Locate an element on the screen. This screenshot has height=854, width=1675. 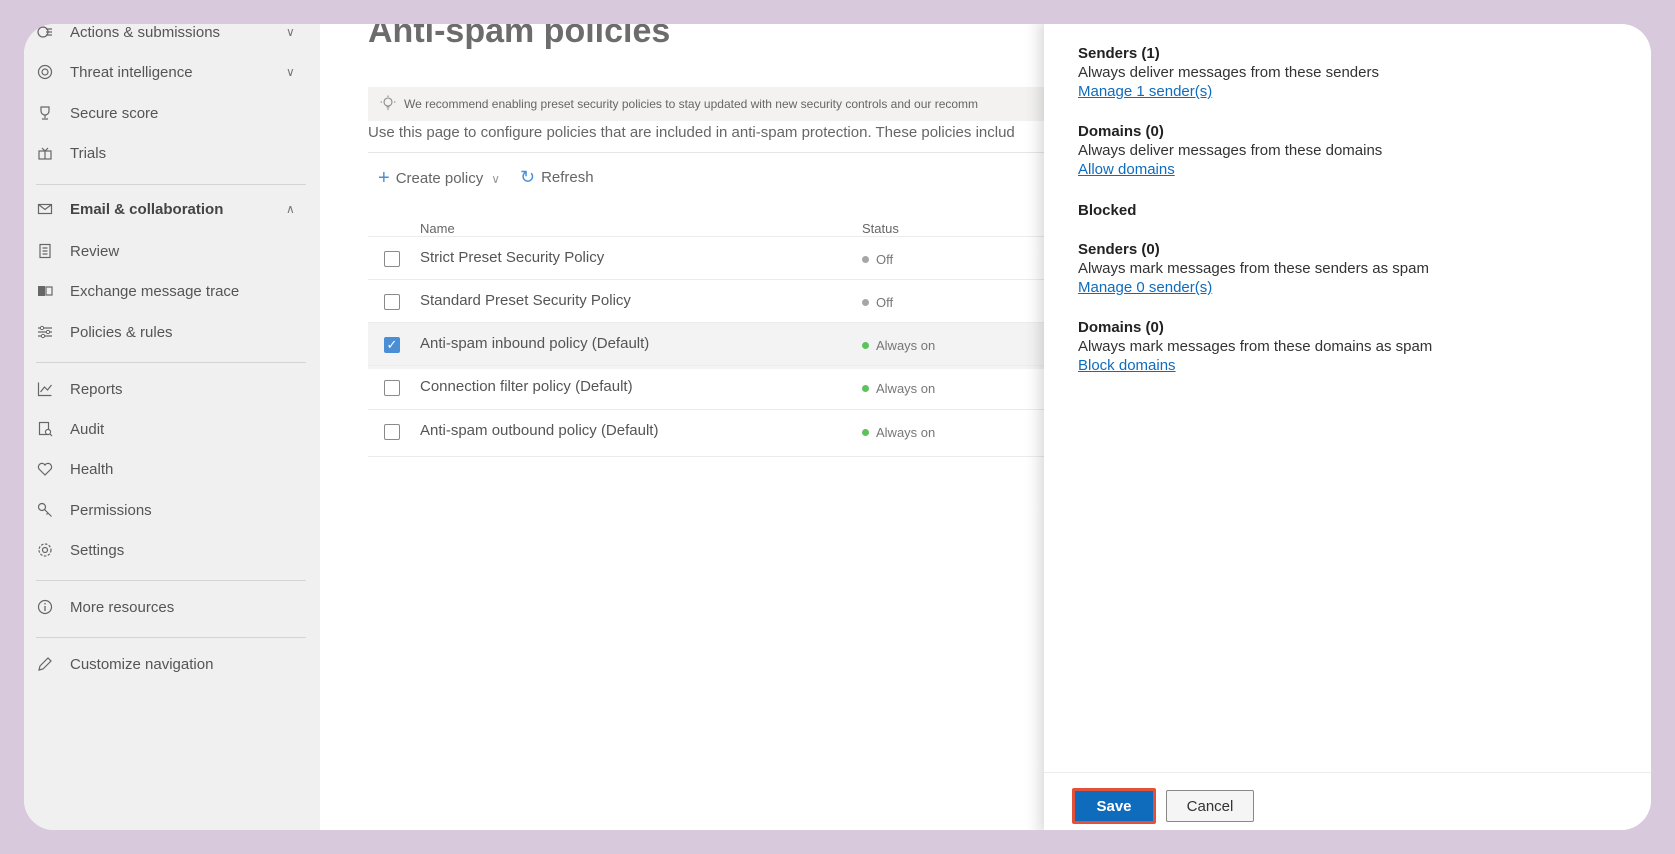
sidebar-item-exchange-message-trace: Exchange message trace is located at coordinates (172, 291).